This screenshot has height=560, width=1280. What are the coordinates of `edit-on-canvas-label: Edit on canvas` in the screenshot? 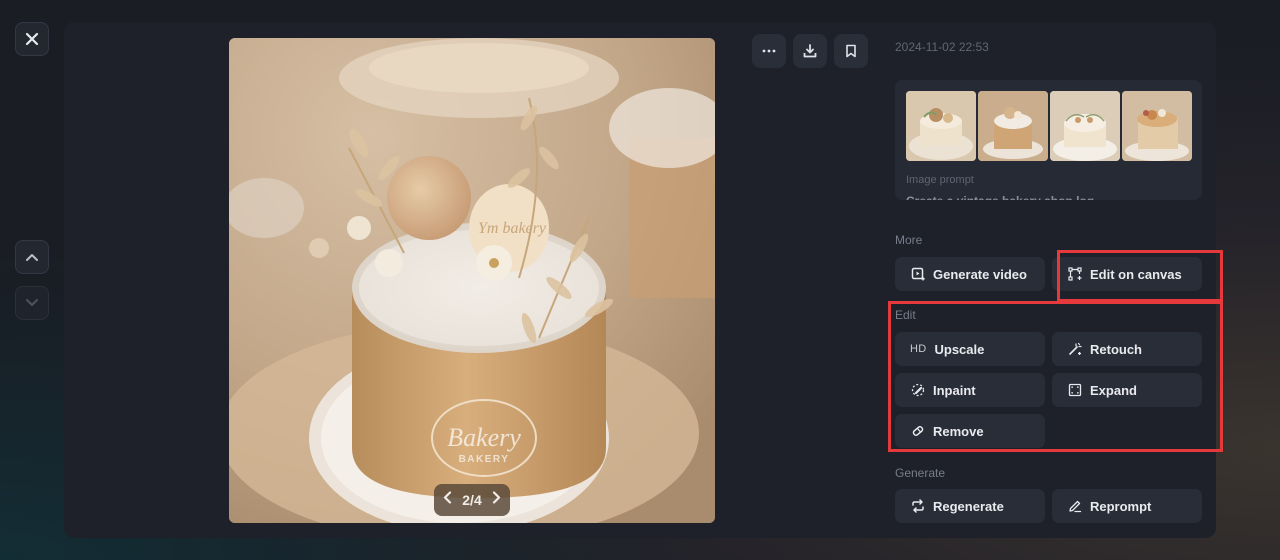 It's located at (1136, 274).